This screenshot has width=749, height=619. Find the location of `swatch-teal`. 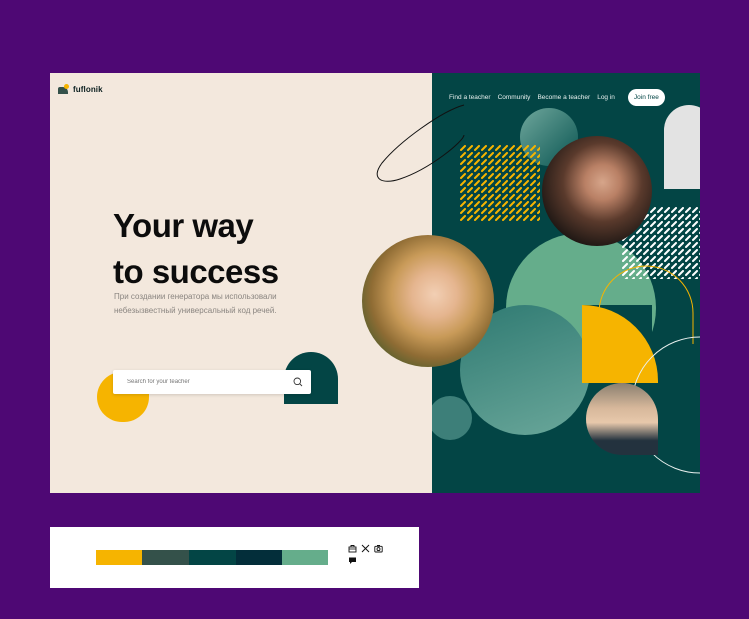

swatch-teal is located at coordinates (212, 557).